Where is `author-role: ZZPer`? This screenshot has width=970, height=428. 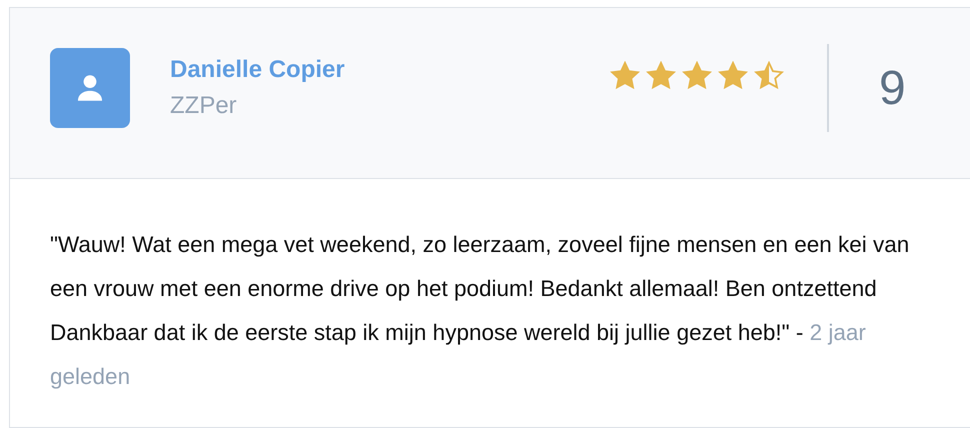
author-role: ZZPer is located at coordinates (204, 106).